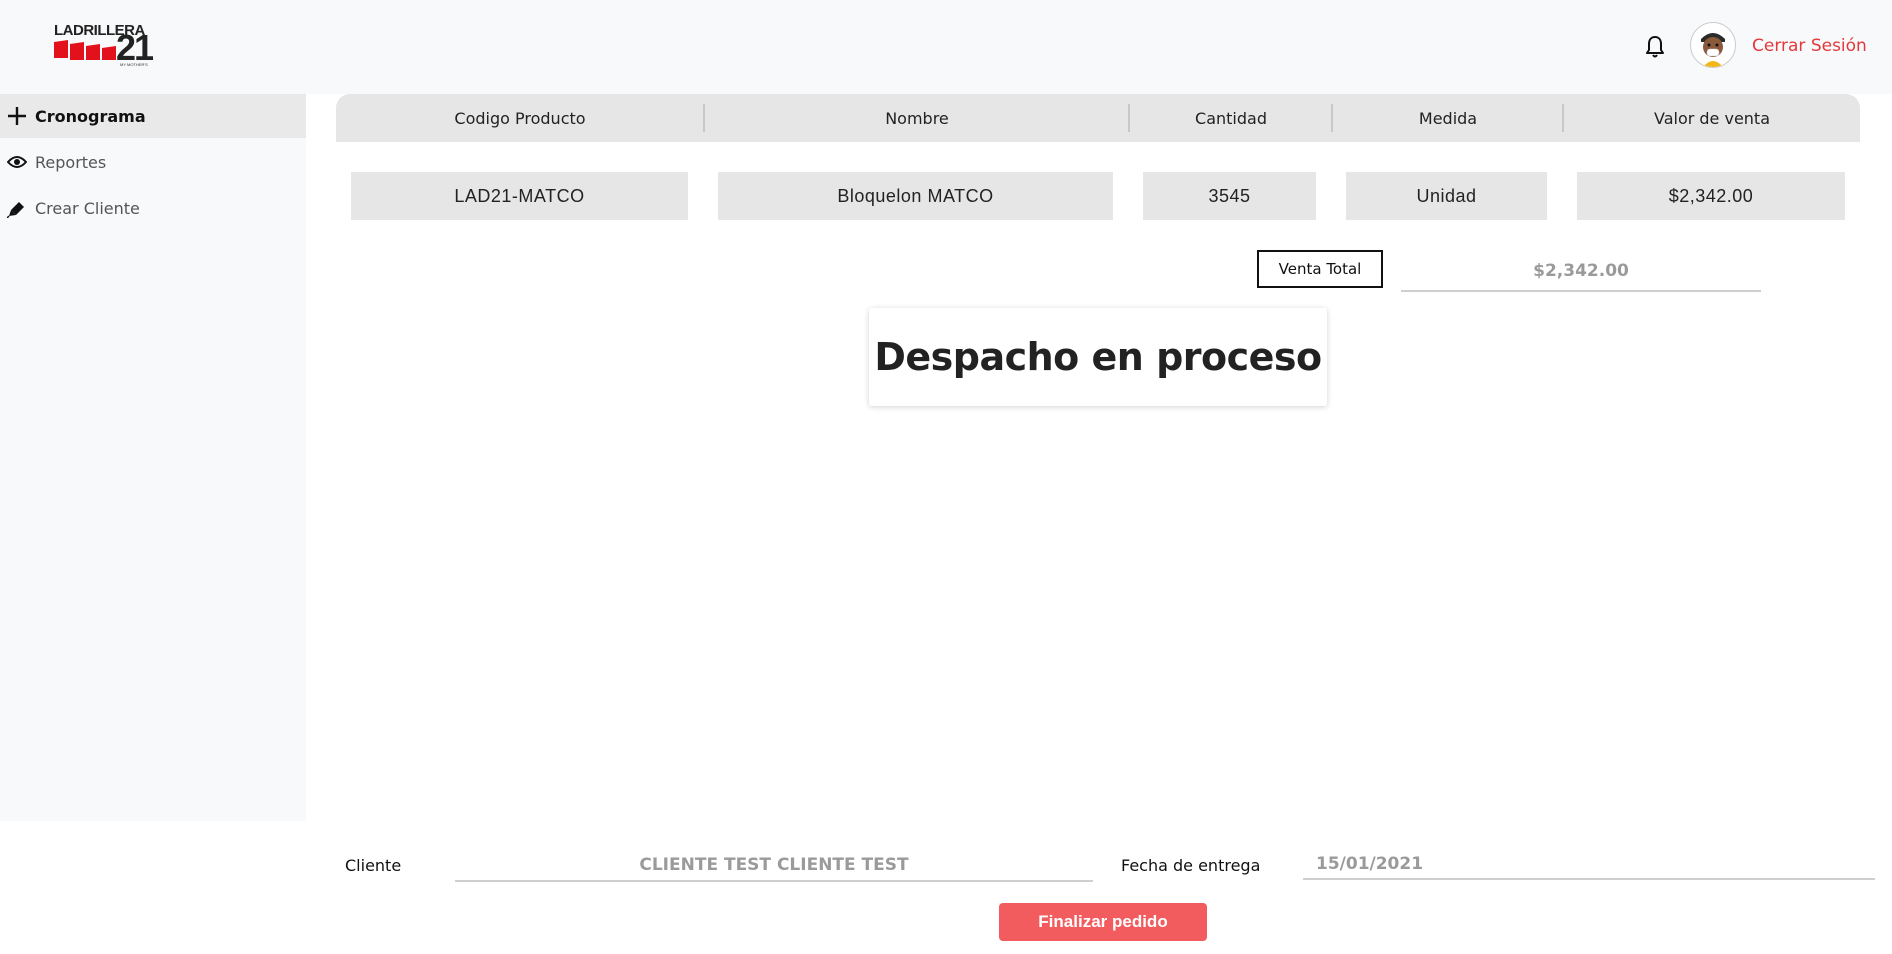 The height and width of the screenshot is (954, 1892). I want to click on avatar-face-icon, so click(1713, 45).